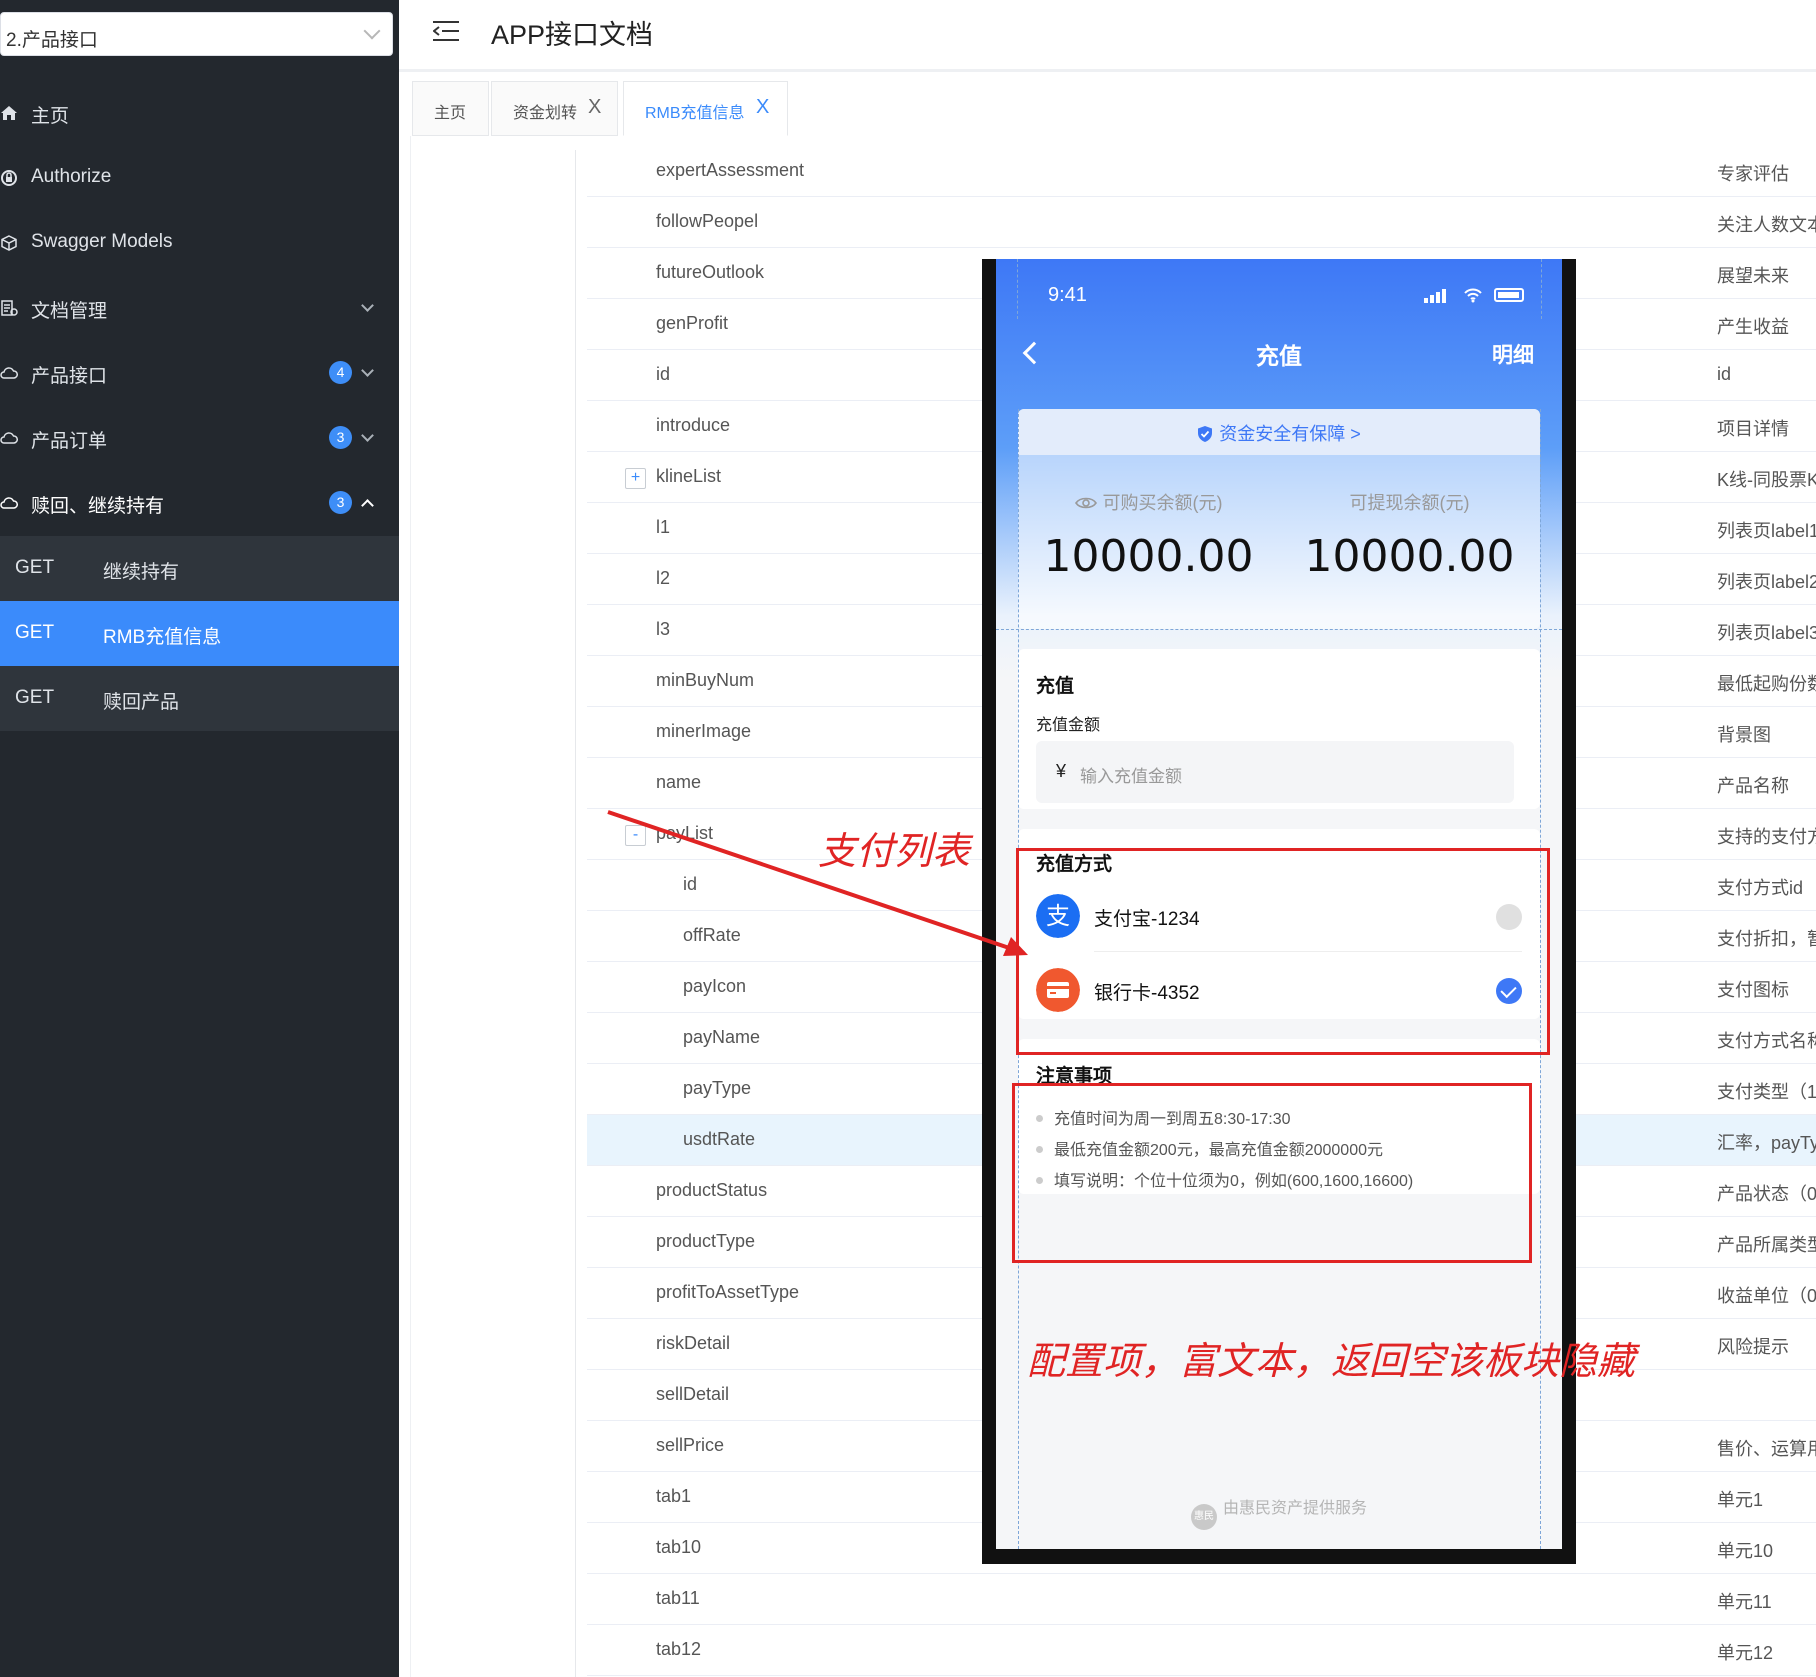  Describe the element at coordinates (199, 177) in the screenshot. I see `sidebar-item-authorize: Authorize` at that location.